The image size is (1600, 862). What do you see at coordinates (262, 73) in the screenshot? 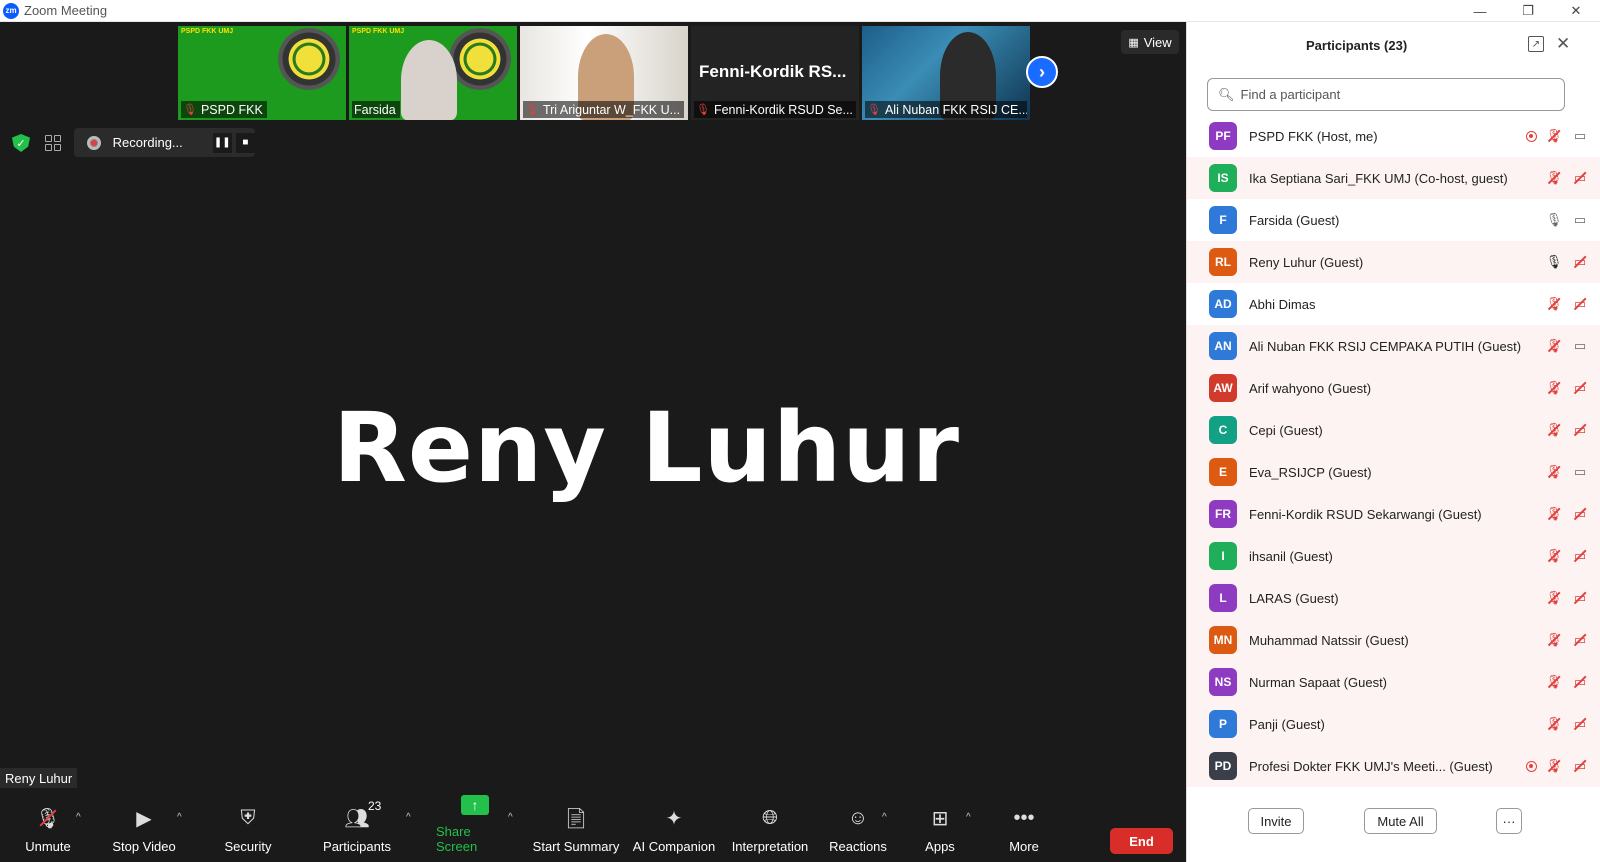
I see `video-tile: PSPD FKK UMJ 🎙︎ PSPD FKK` at bounding box center [262, 73].